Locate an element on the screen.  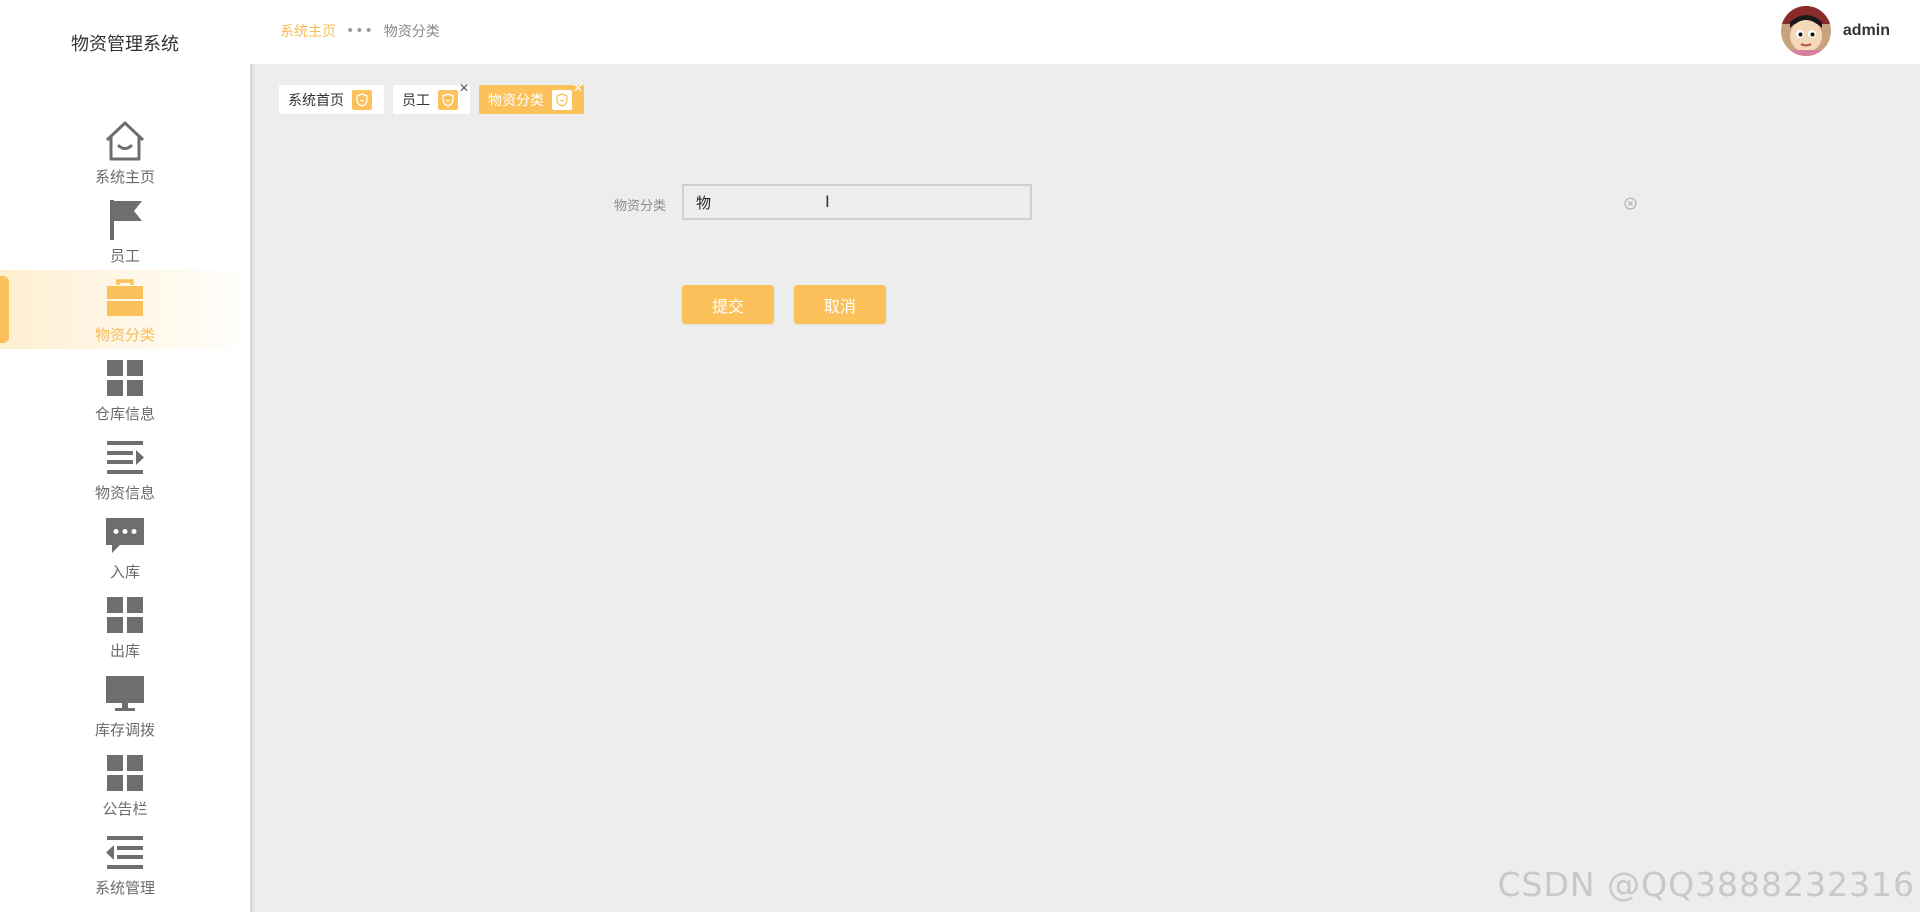
app-title: 物资管理系统 is located at coordinates (125, 44).